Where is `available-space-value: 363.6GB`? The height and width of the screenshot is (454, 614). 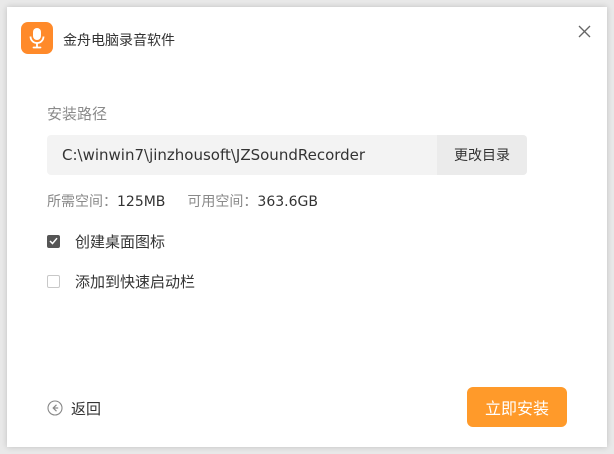
available-space-value: 363.6GB is located at coordinates (287, 202).